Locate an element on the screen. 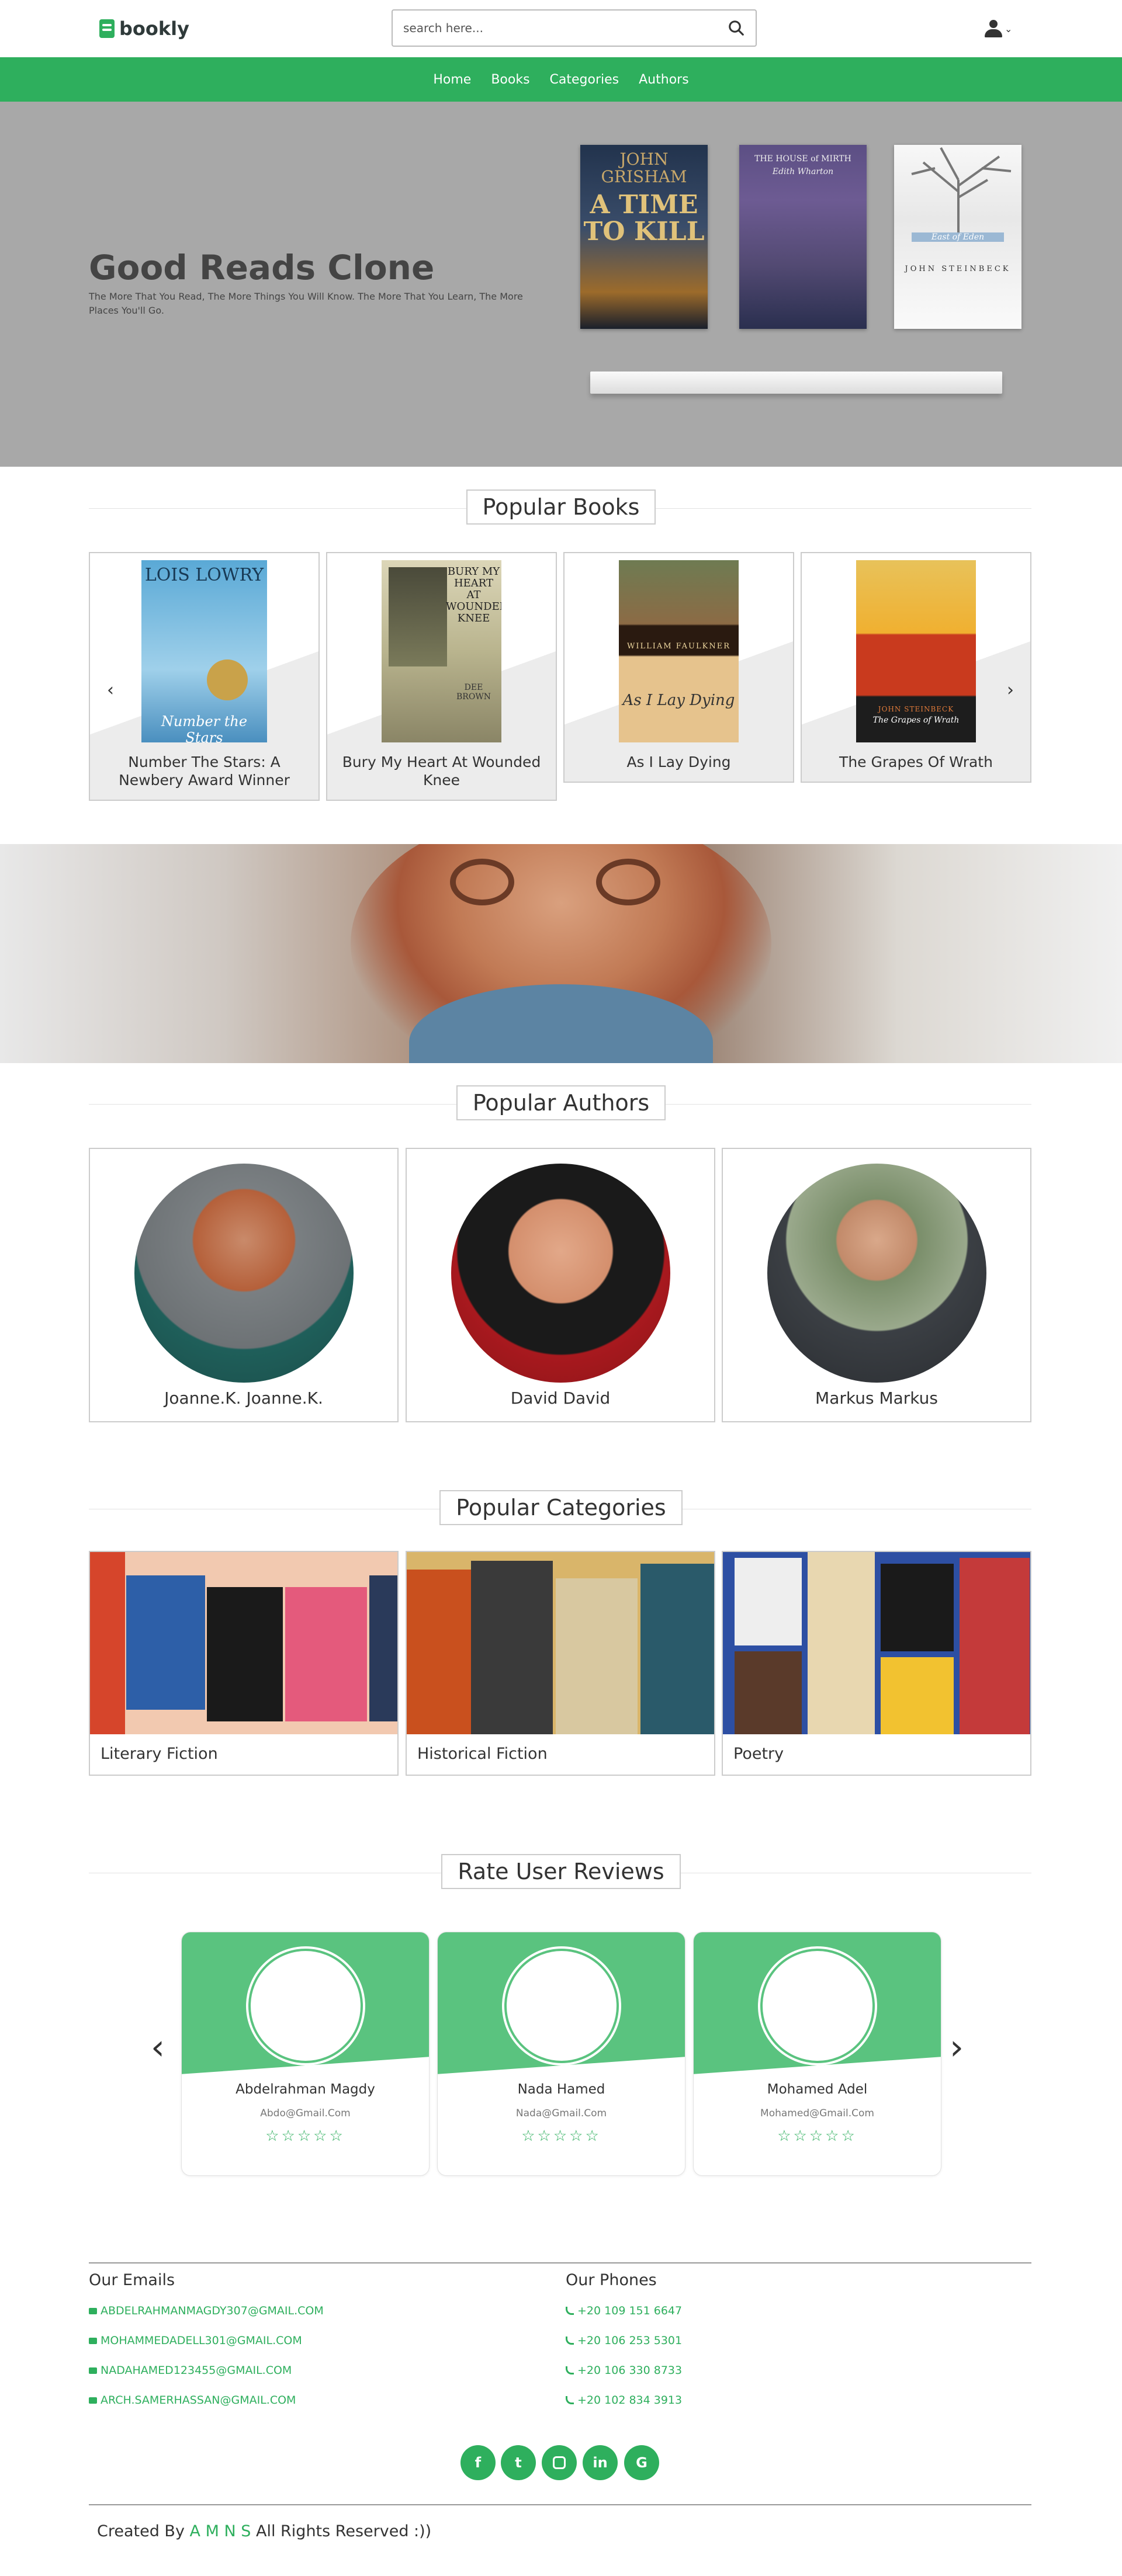 This screenshot has width=1122, height=2576. phone-text: +20 102 834 3913 is located at coordinates (630, 2400).